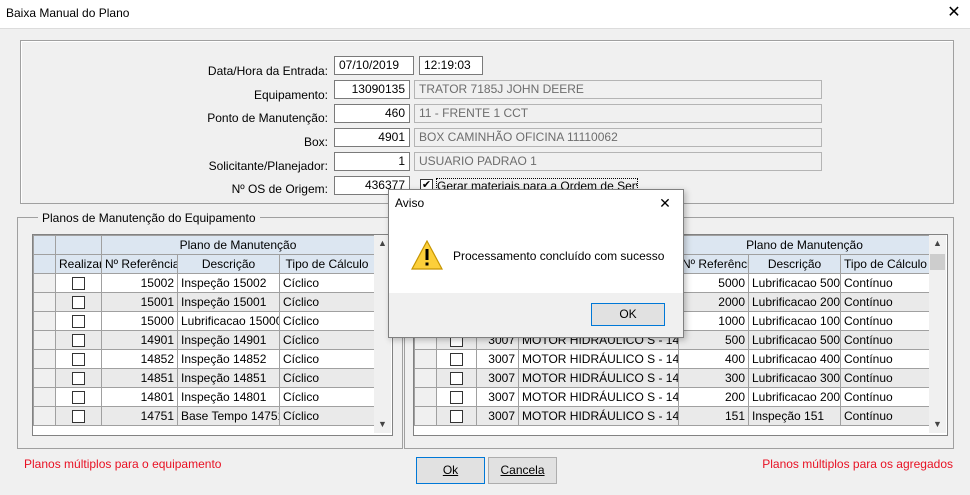 Image resolution: width=970 pixels, height=495 pixels. What do you see at coordinates (204, 340) in the screenshot?
I see `table-row: 14901 Inspeção 14901 Cíclico` at bounding box center [204, 340].